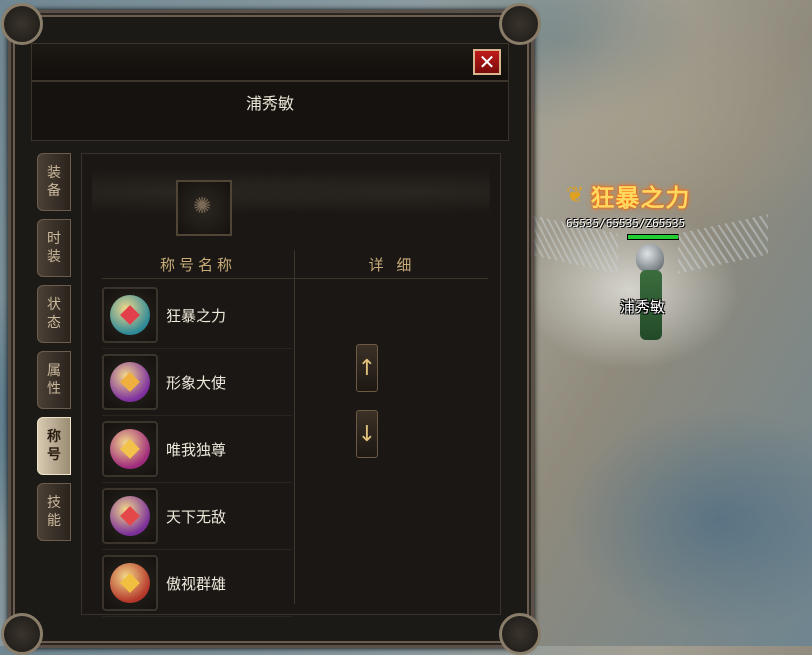 The width and height of the screenshot is (812, 655). I want to click on close-icon: ✕, so click(487, 62).